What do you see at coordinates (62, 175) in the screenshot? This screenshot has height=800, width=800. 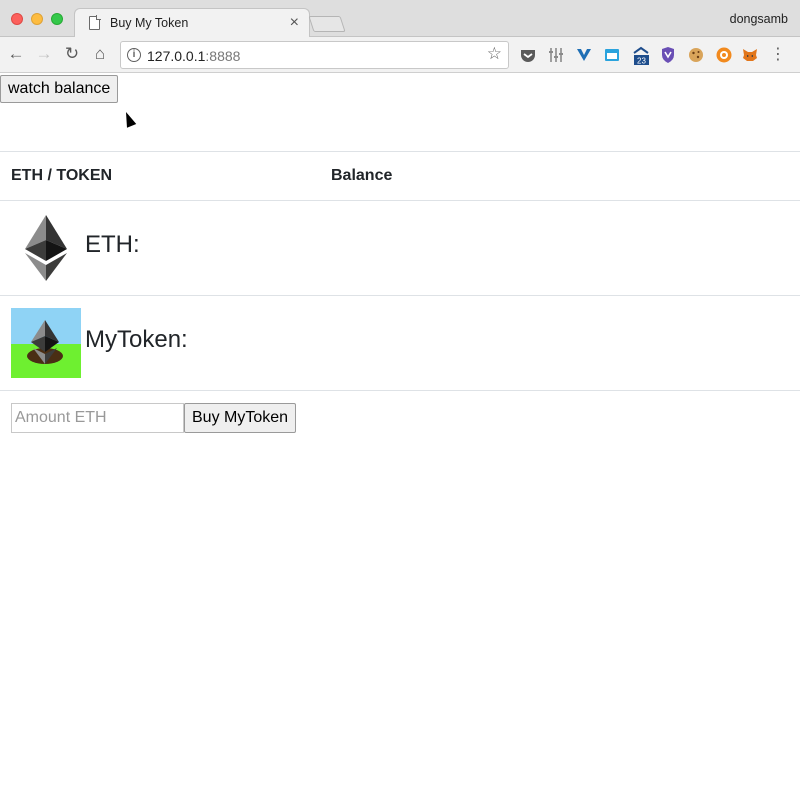 I see `column-header-token: ETH / TOKEN` at bounding box center [62, 175].